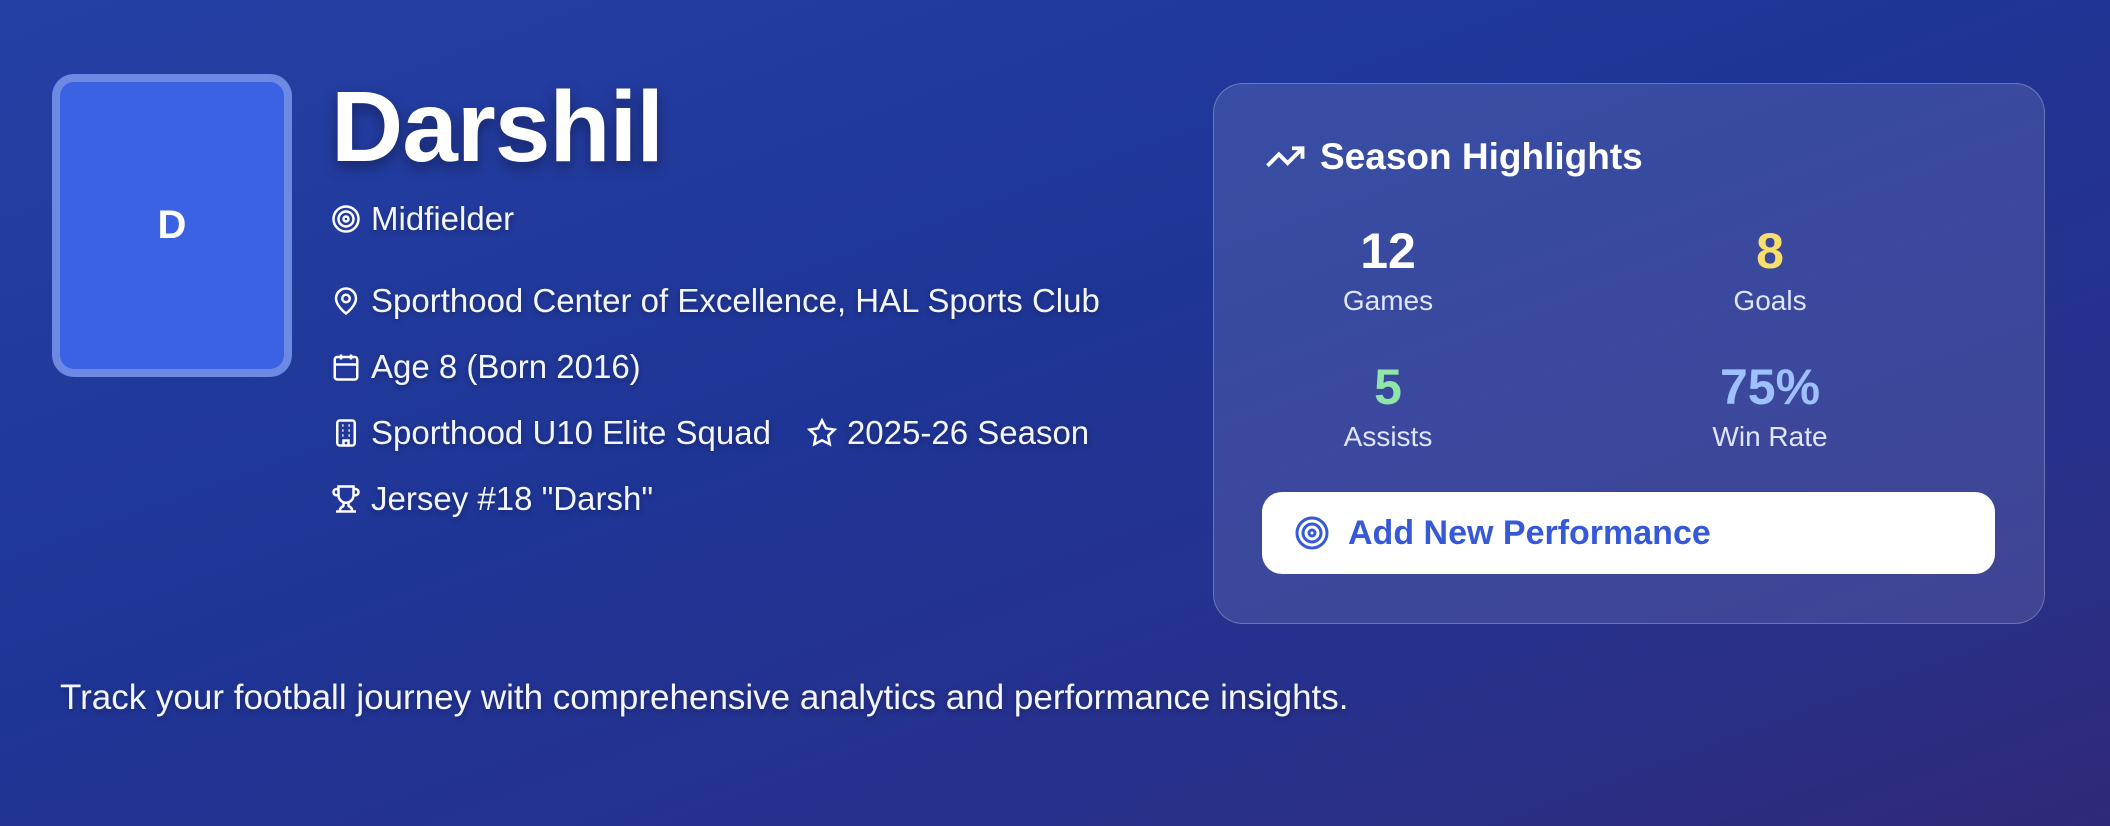 This screenshot has width=2110, height=826. I want to click on age-row: Age 8 (Born 2016), so click(486, 367).